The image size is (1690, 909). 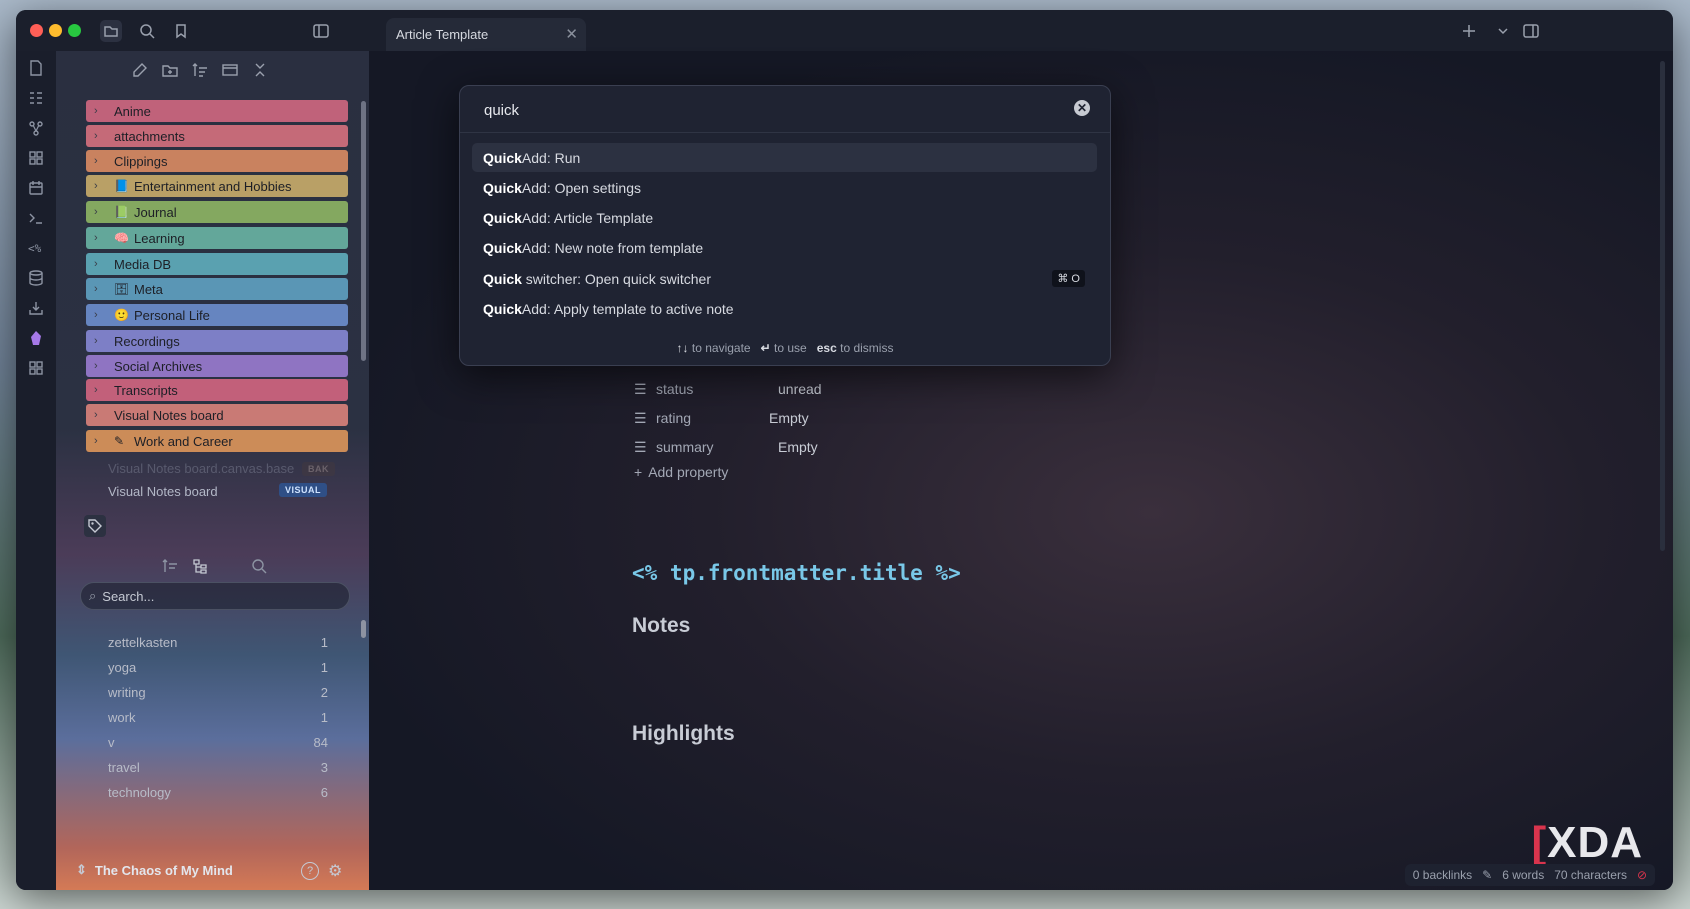 I want to click on file-badge: VISUAL, so click(x=303, y=490).